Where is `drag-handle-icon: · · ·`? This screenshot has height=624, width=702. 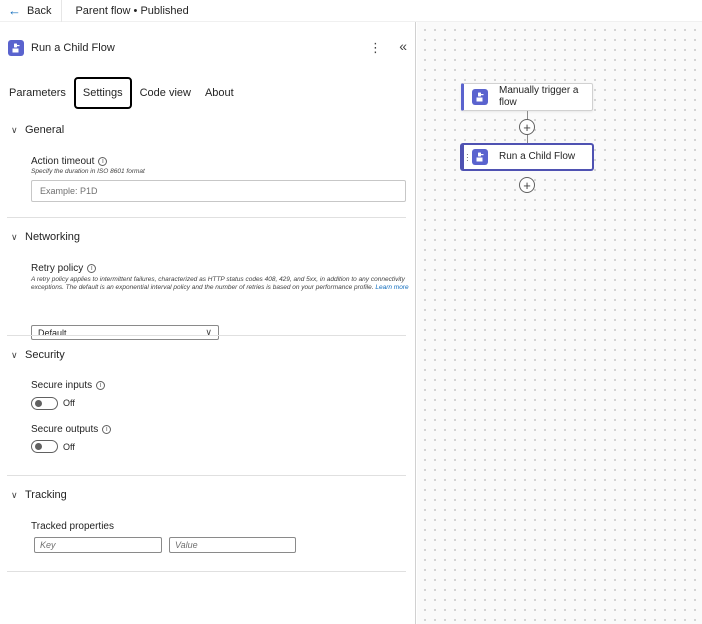
drag-handle-icon: · · · is located at coordinates (467, 158).